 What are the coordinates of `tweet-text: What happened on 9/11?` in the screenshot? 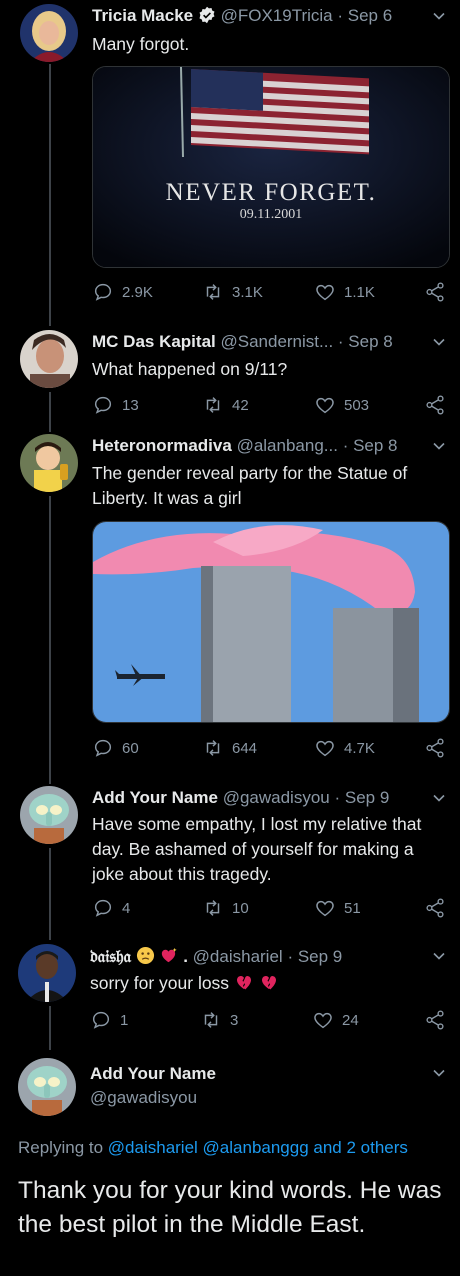 It's located at (190, 369).